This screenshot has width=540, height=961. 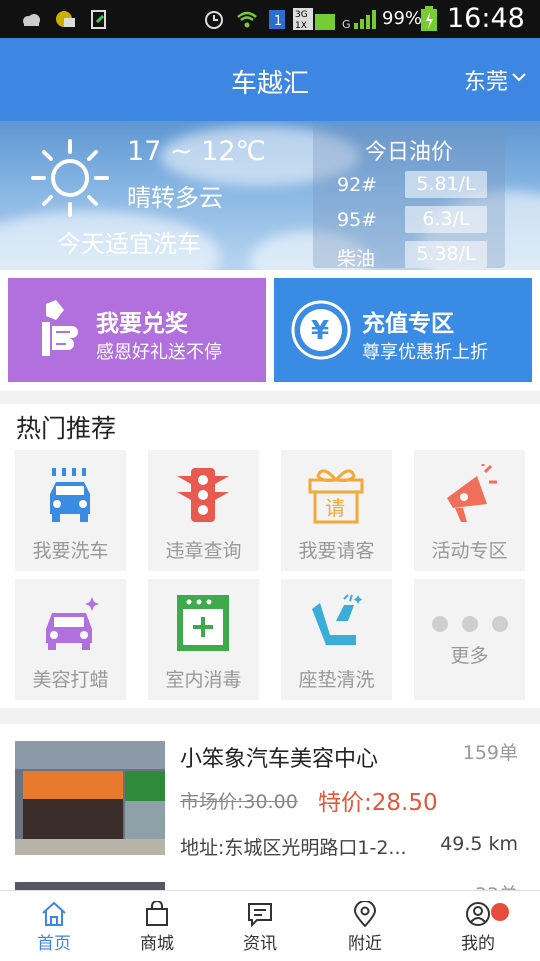 I want to click on megaphone-icon, so click(x=472, y=493).